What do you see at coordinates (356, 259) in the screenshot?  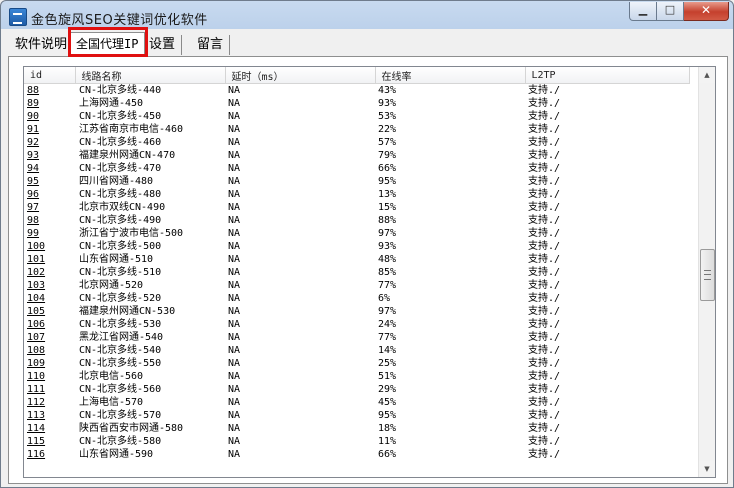 I see `table-row: 101 山东省网通-510 NA 48% 支持./` at bounding box center [356, 259].